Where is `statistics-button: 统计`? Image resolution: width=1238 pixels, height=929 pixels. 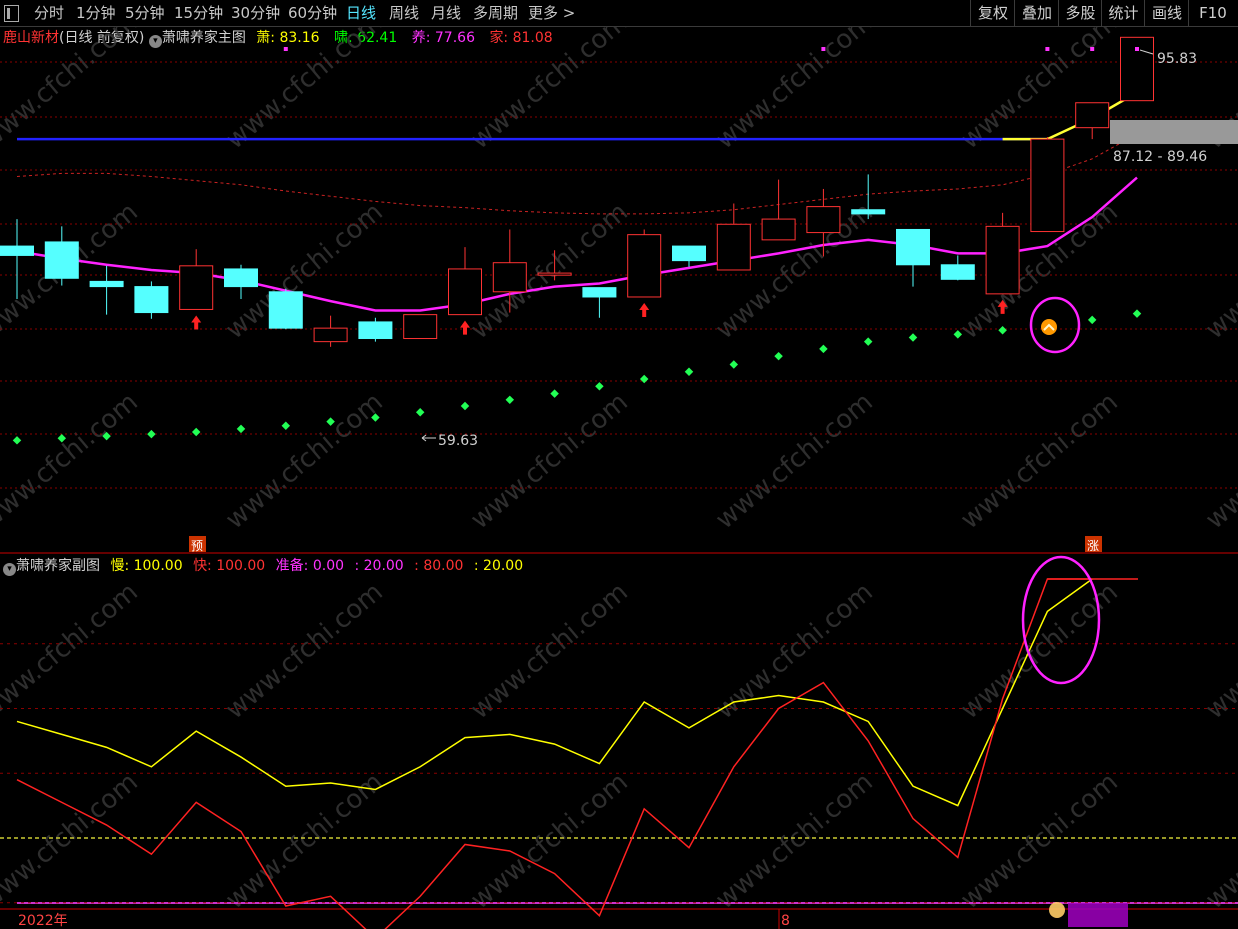
statistics-button: 统计 is located at coordinates (1123, 13).